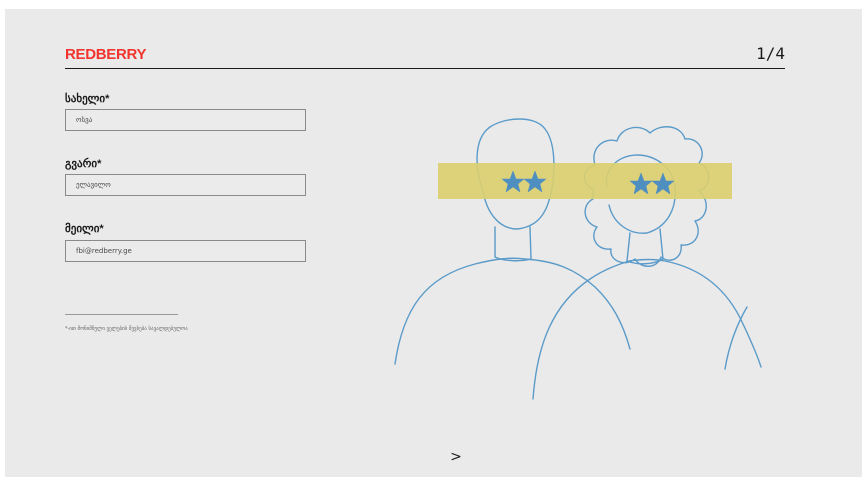  I want to click on first-name-value: ოსვა, so click(84, 120).